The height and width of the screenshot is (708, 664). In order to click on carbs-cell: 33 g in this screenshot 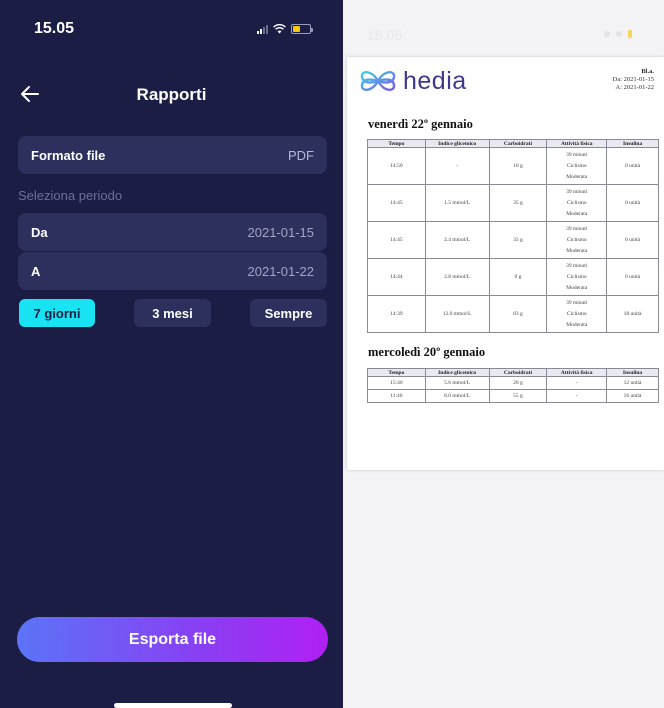, I will do `click(518, 240)`.